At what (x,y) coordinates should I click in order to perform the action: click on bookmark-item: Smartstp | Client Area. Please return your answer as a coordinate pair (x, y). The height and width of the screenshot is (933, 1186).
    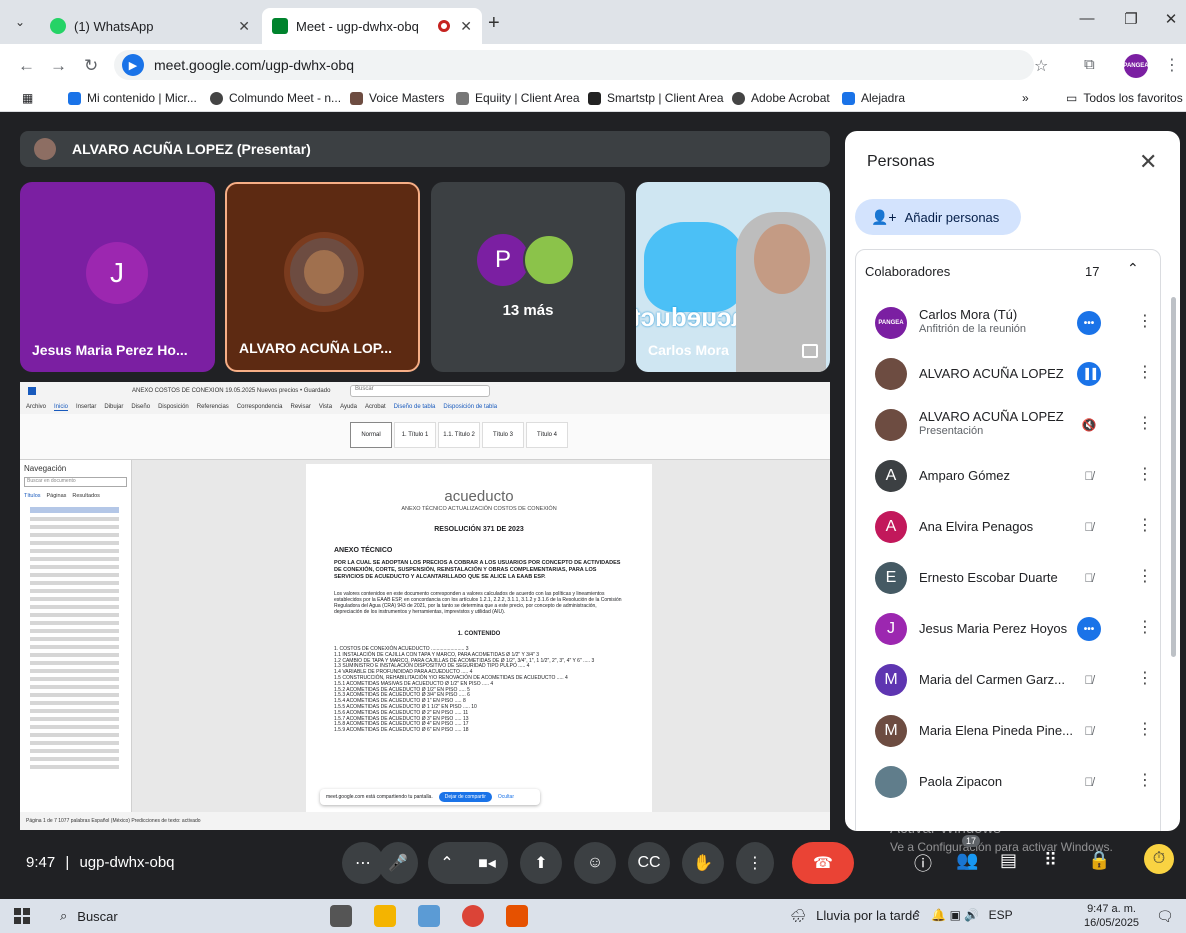
    Looking at the image, I should click on (656, 98).